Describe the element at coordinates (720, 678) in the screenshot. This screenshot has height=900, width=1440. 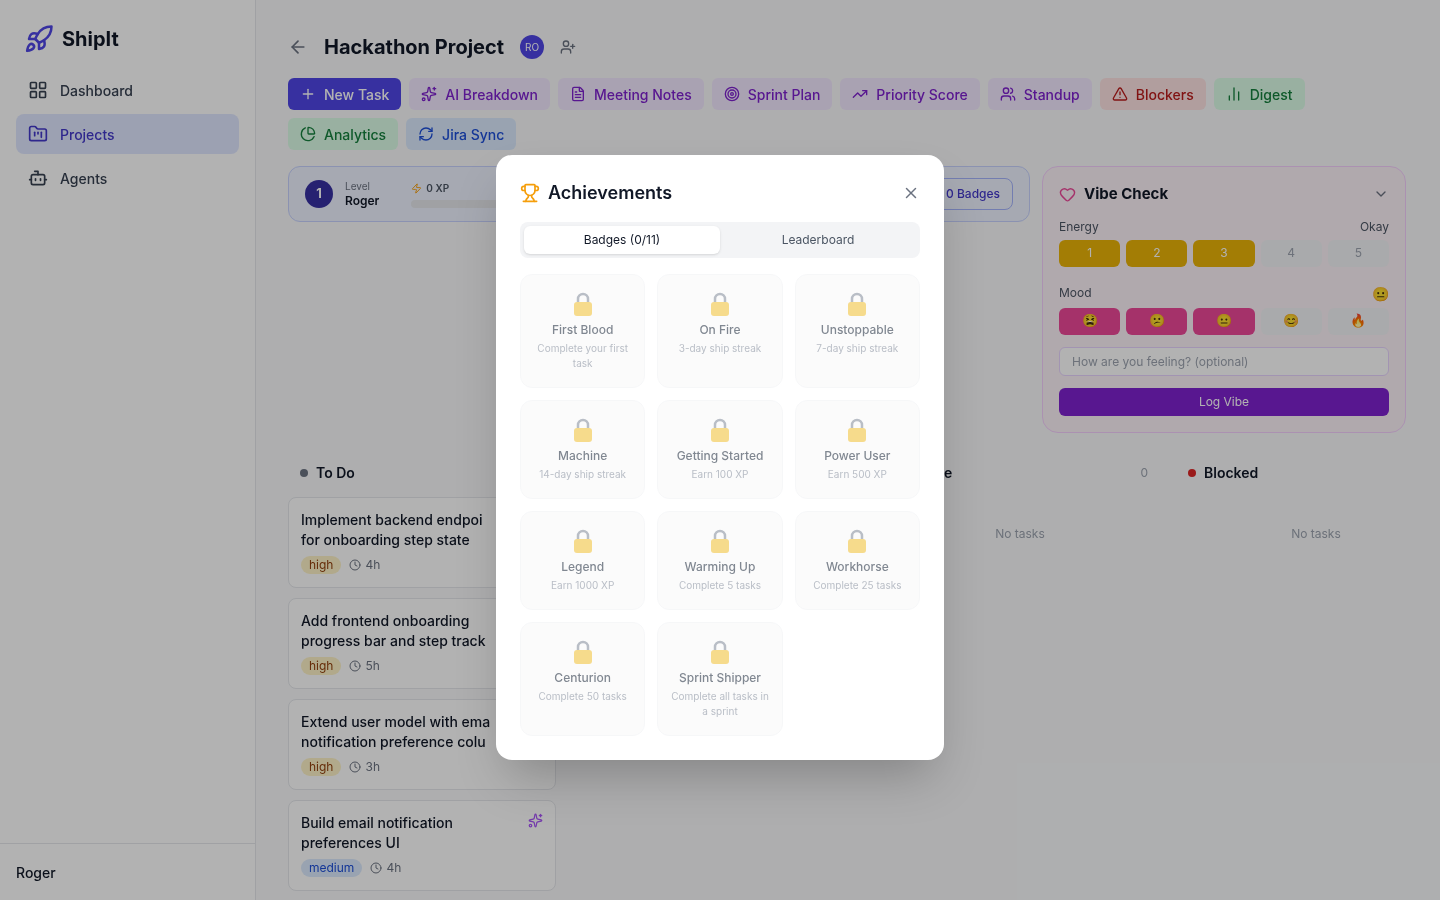
I see `badge-name: Sprint Shipper` at that location.